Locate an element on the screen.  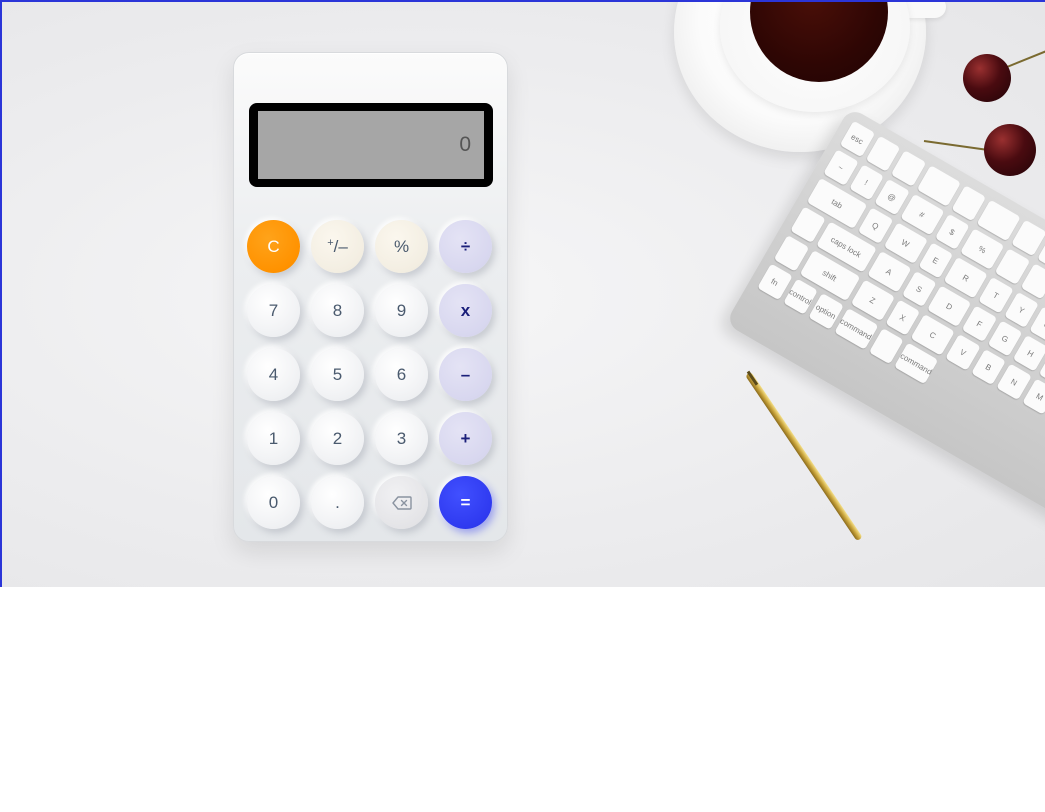
percent-button: % is located at coordinates (401, 246).